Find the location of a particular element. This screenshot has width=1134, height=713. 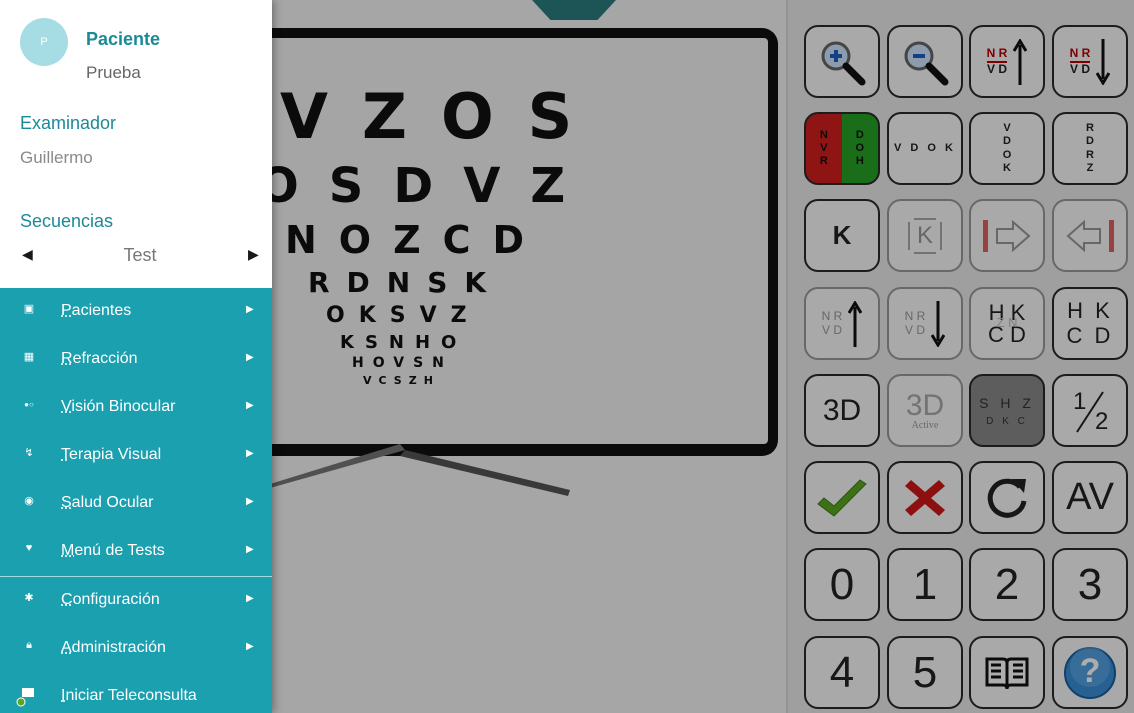

menu-item-terapia-visual: ↯ Terapia Visual ▶ is located at coordinates (136, 456).